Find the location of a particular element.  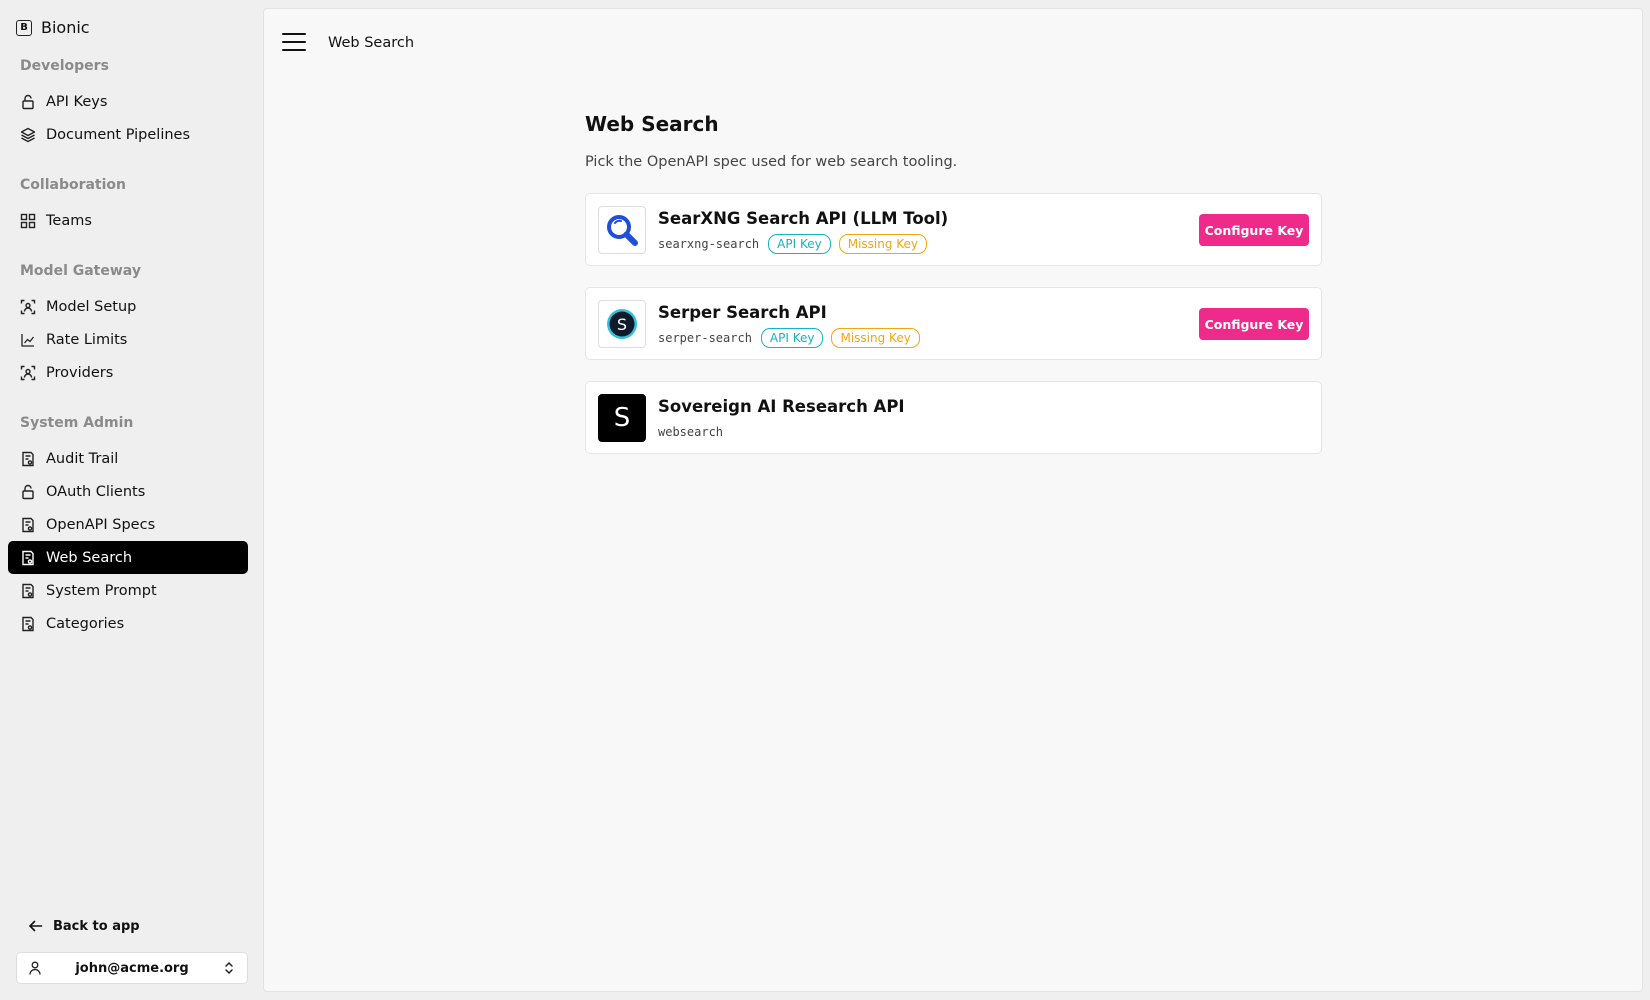

sidebar-item-label: OpenAPI Specs is located at coordinates (101, 524).